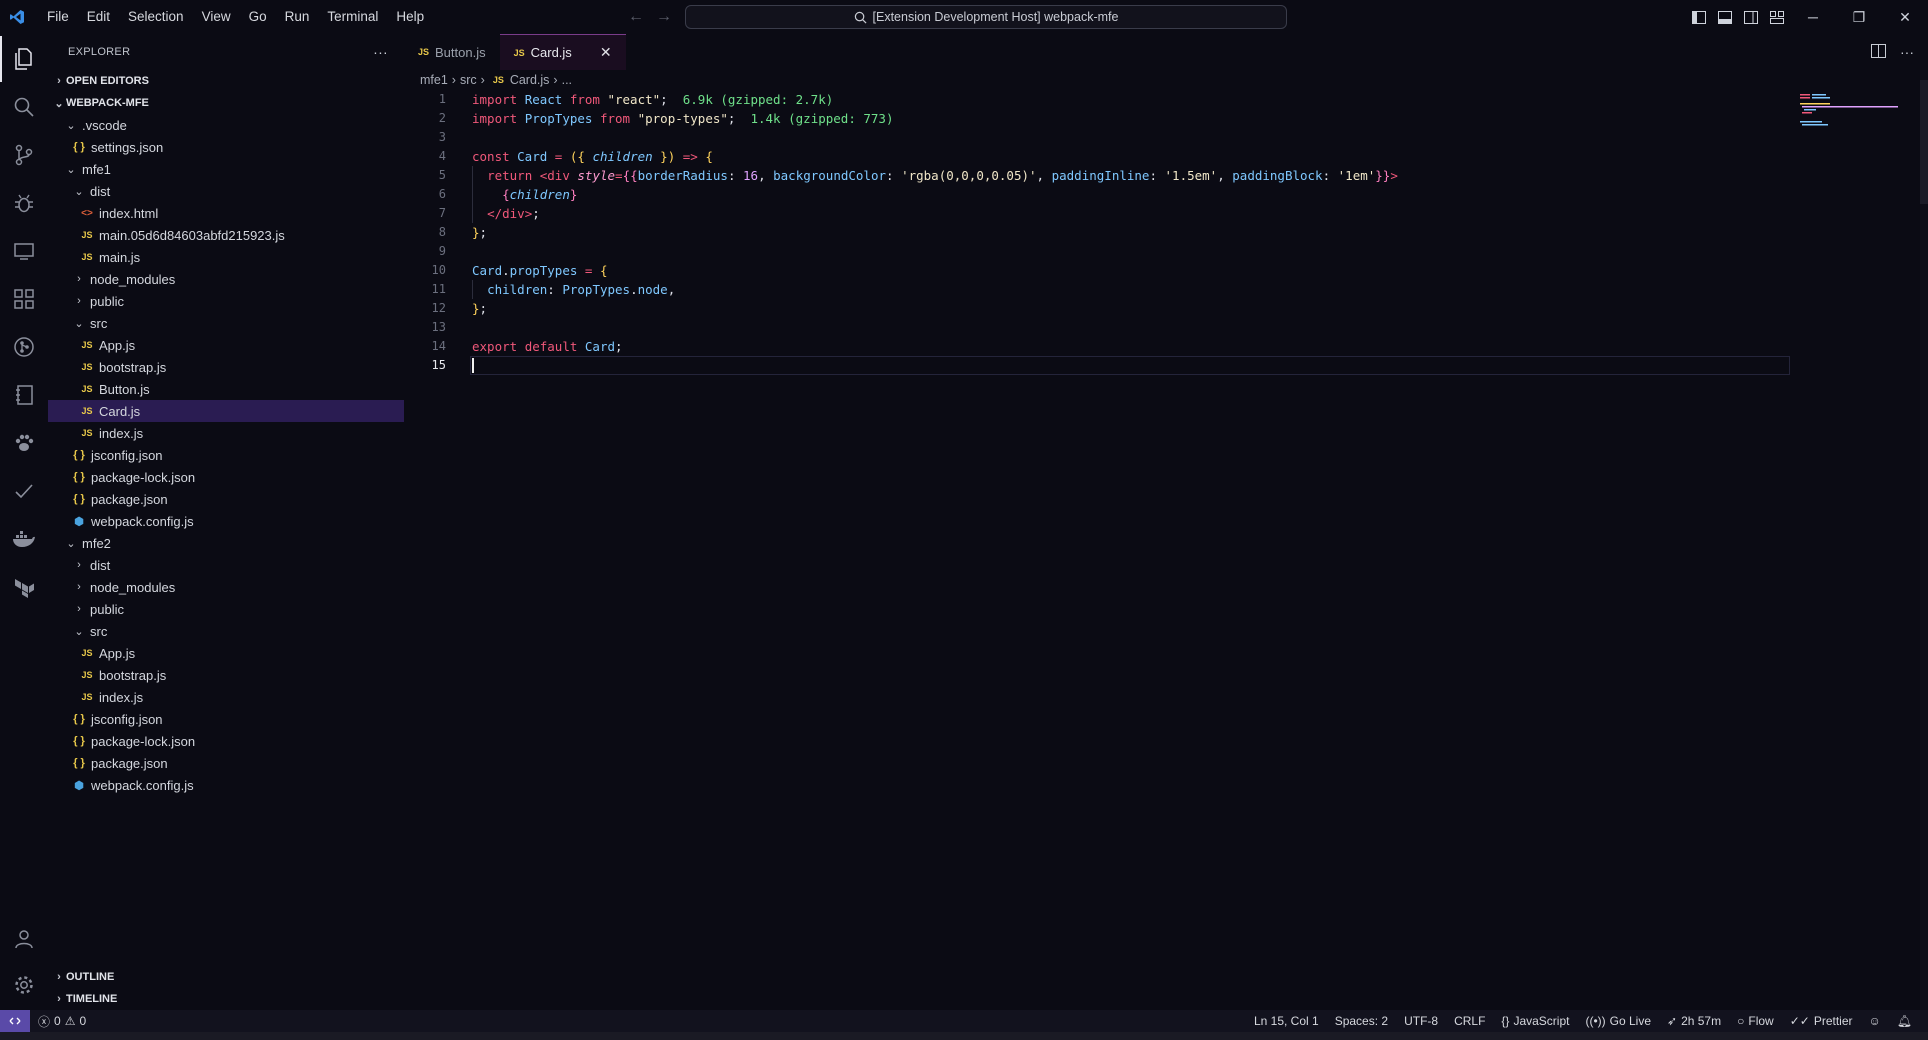  I want to click on editor-tab: JS Button.js, so click(452, 52).